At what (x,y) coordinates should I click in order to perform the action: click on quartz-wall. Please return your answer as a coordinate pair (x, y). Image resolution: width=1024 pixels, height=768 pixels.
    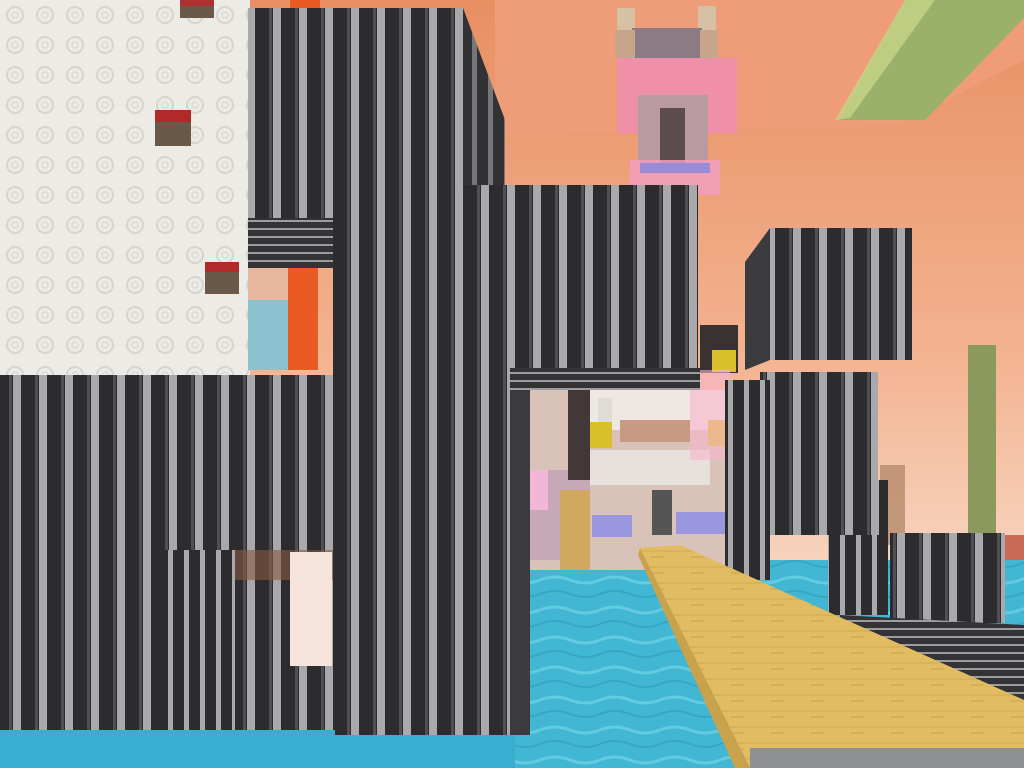
    Looking at the image, I should click on (125, 190).